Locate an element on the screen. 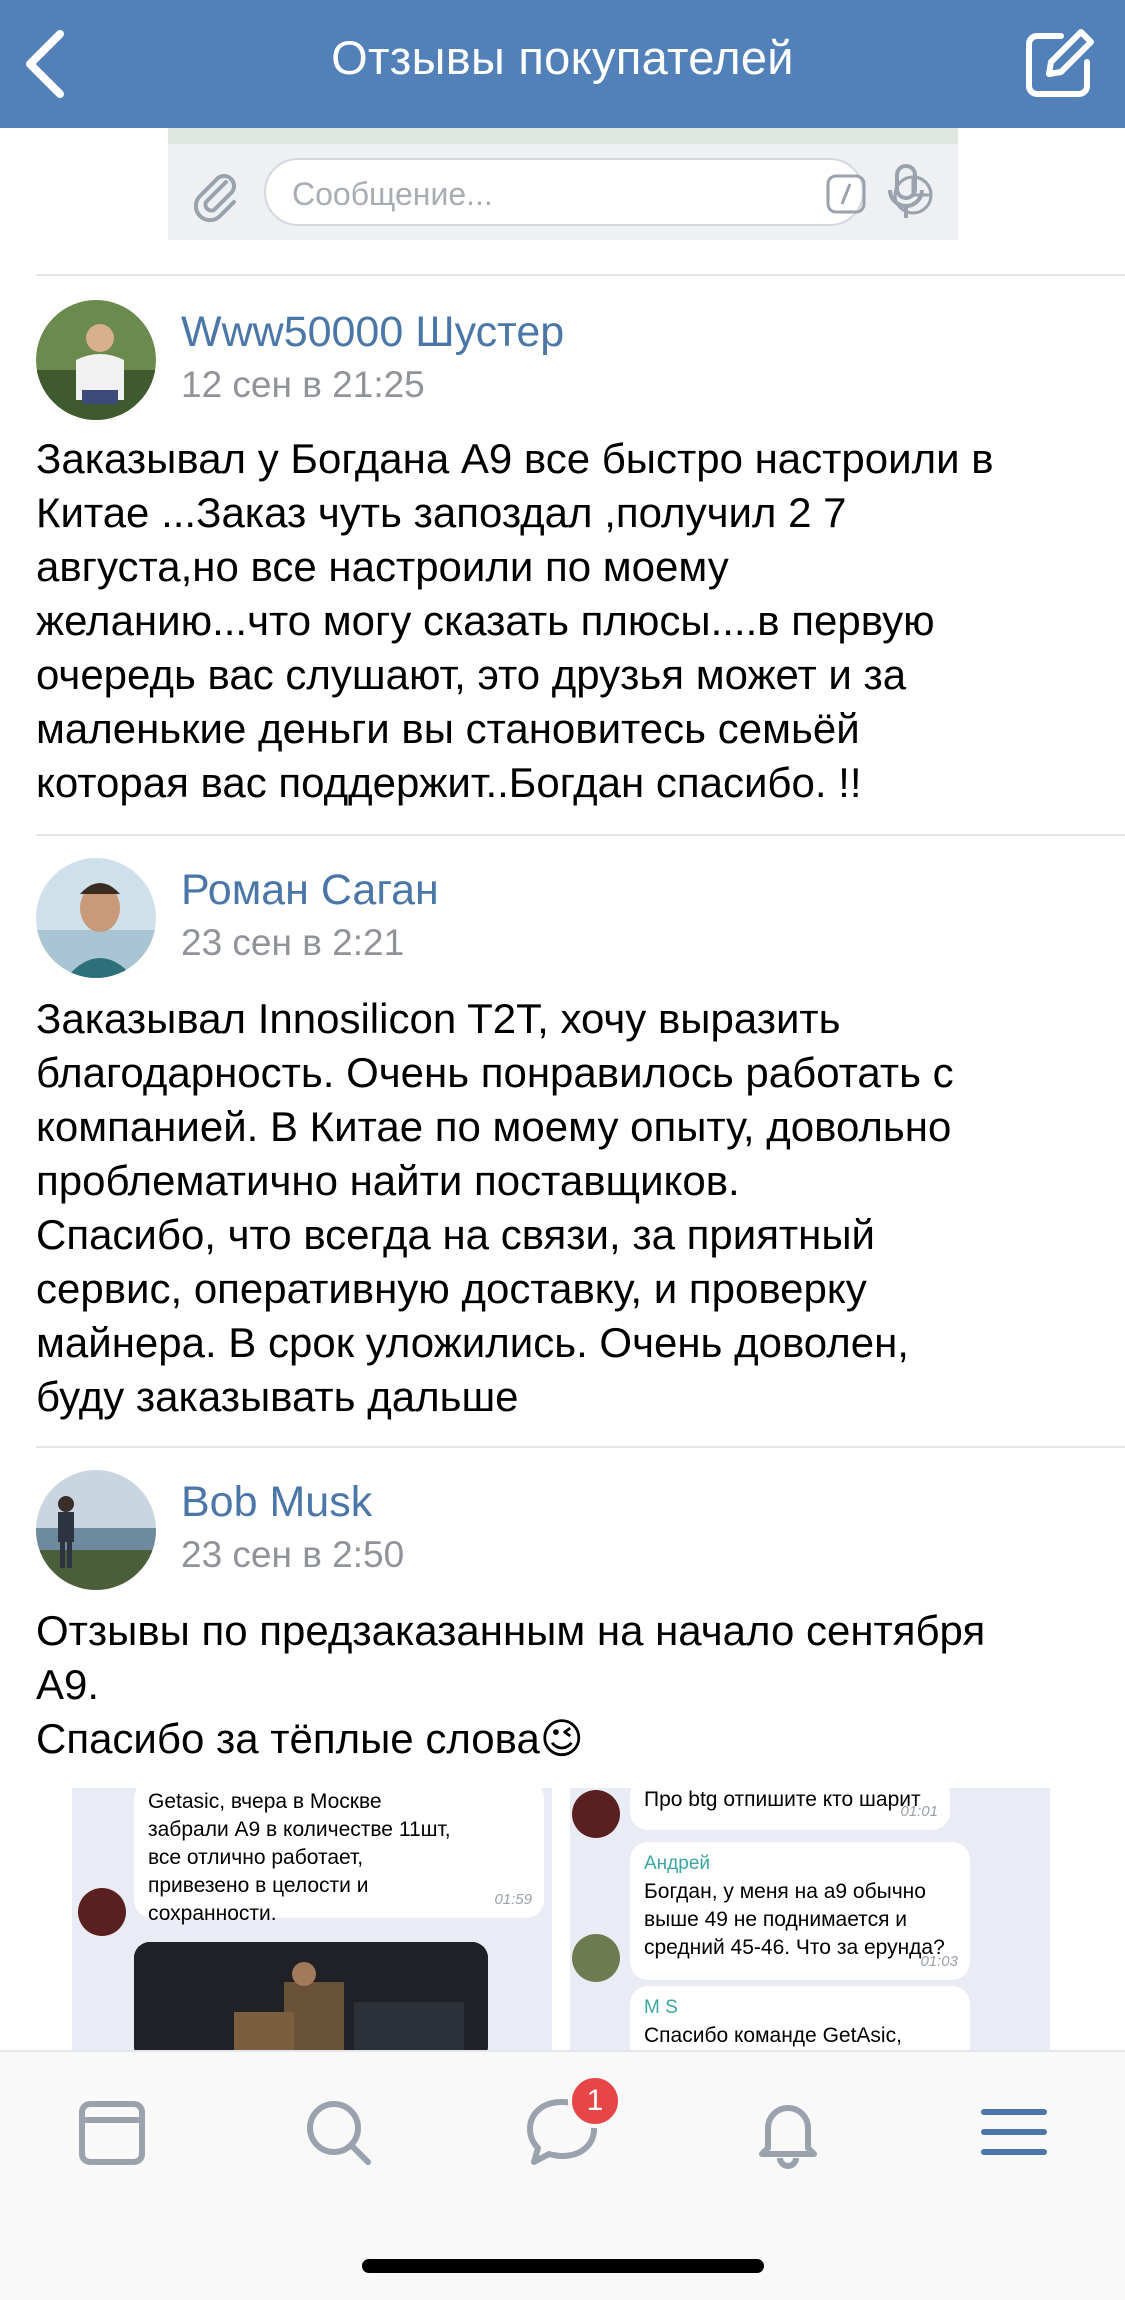 This screenshot has width=1125, height=2300. page-title: Отзывы покупателей is located at coordinates (562, 57).